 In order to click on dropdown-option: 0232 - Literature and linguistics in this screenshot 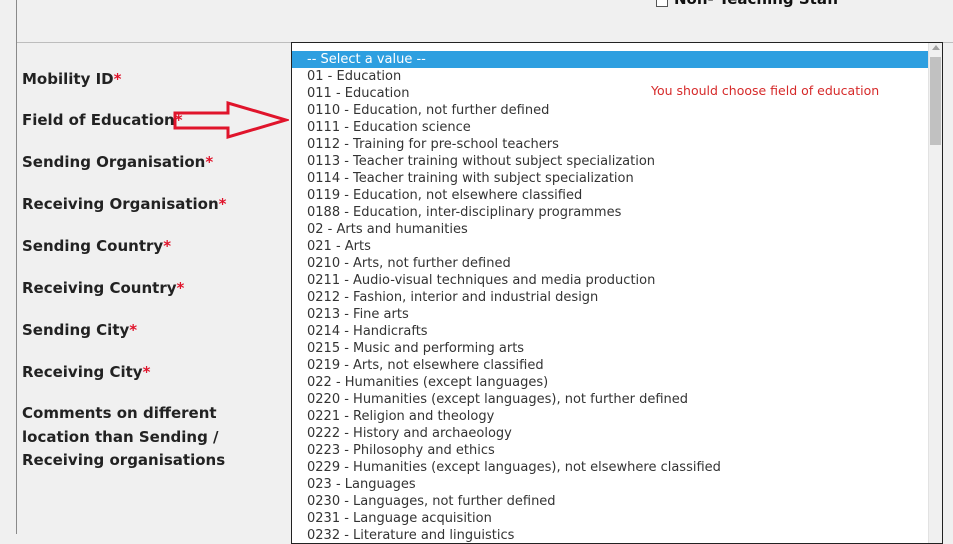, I will do `click(610, 535)`.